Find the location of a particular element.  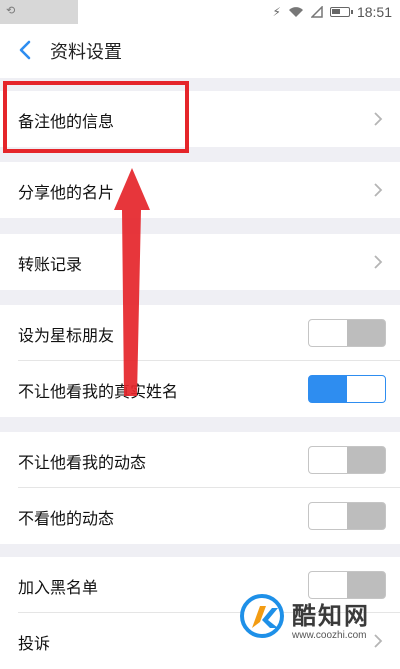

hide-his-moments-toggle is located at coordinates (347, 516).